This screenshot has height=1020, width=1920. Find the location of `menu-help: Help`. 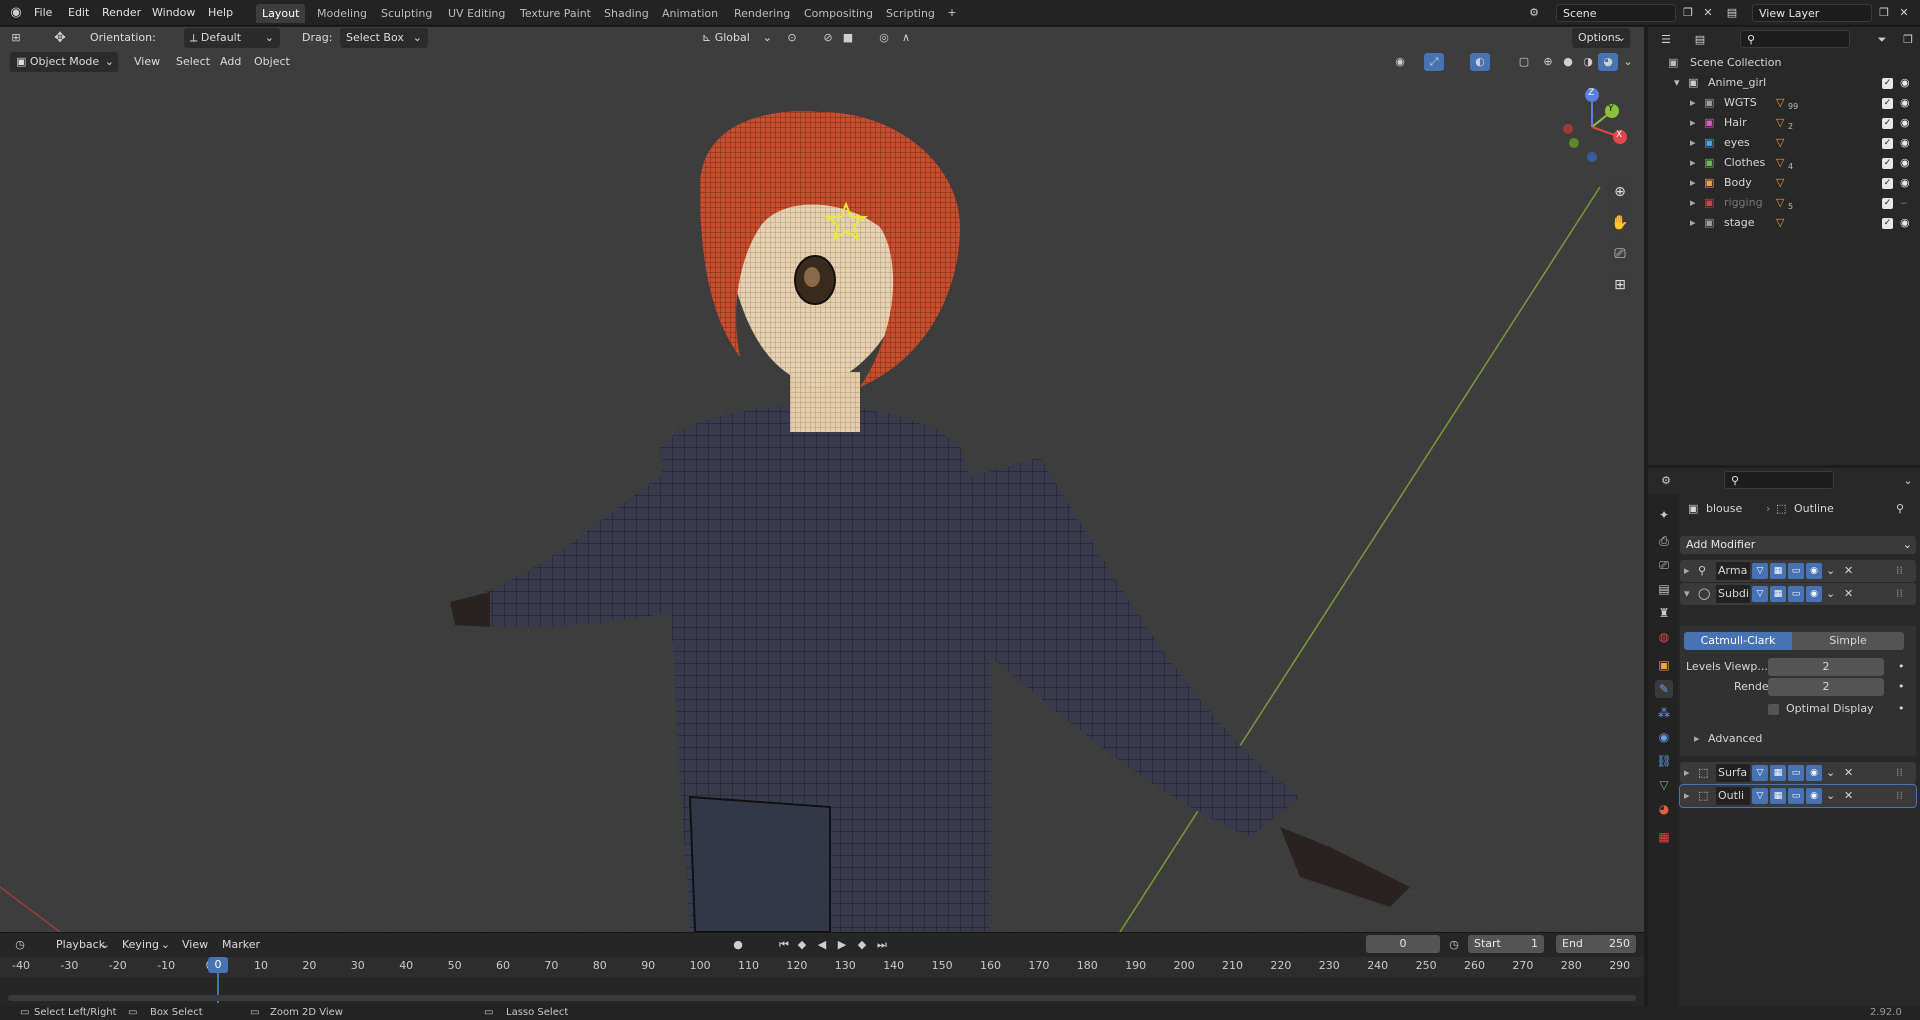

menu-help: Help is located at coordinates (220, 13).